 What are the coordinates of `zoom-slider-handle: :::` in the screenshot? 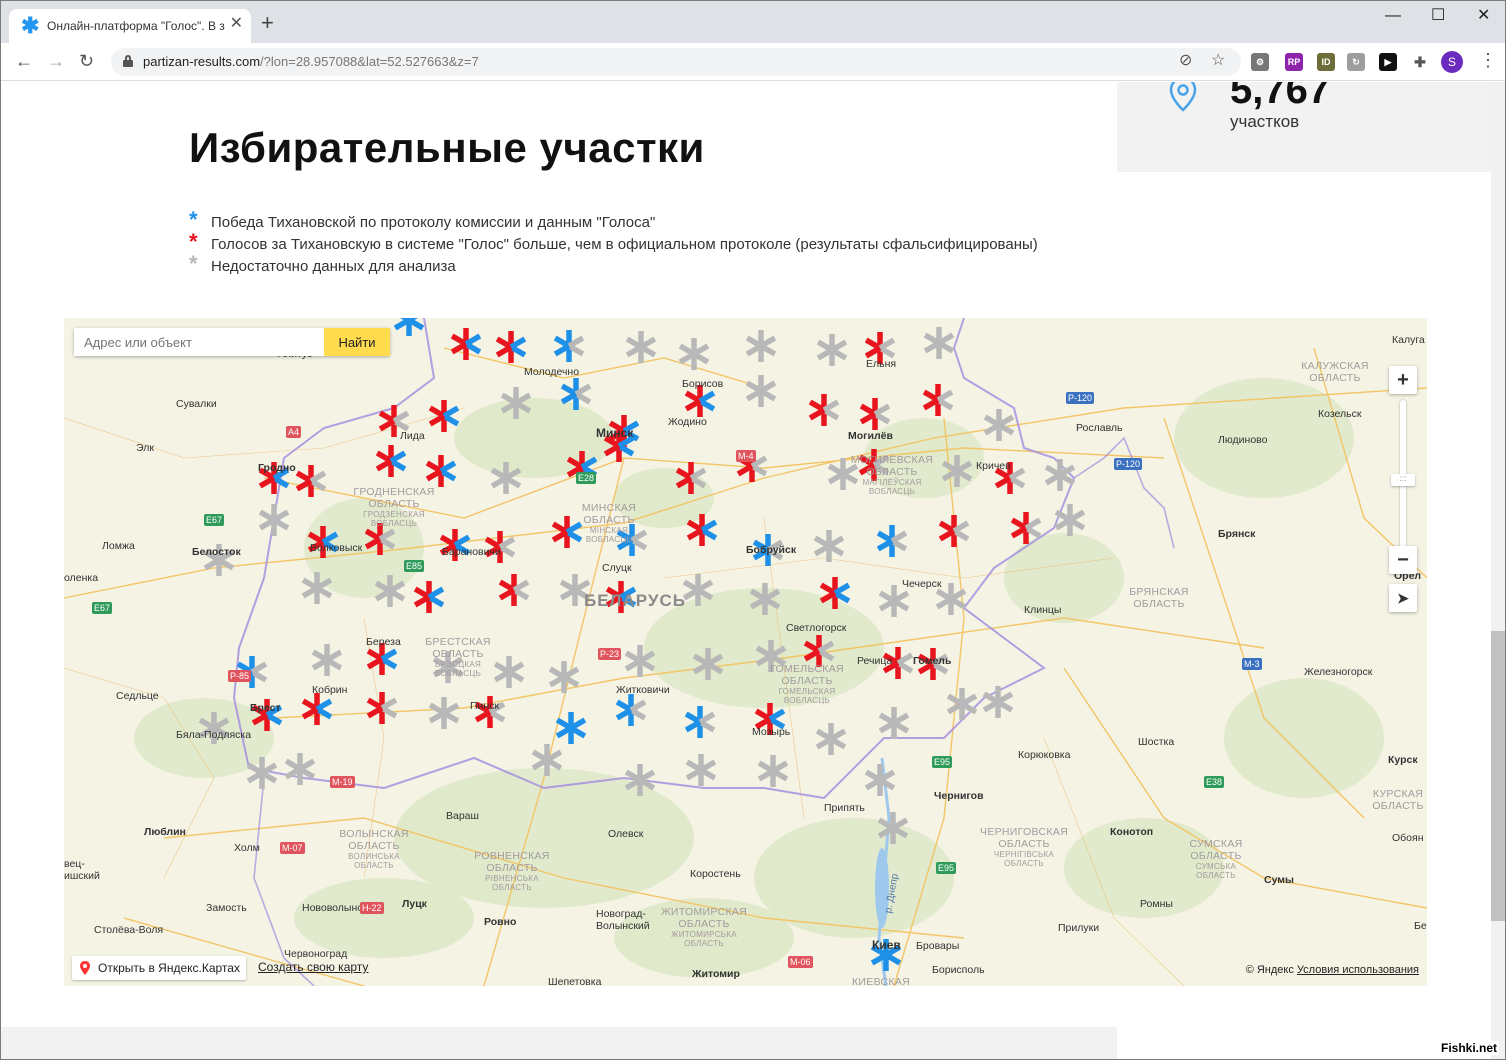 It's located at (1403, 480).